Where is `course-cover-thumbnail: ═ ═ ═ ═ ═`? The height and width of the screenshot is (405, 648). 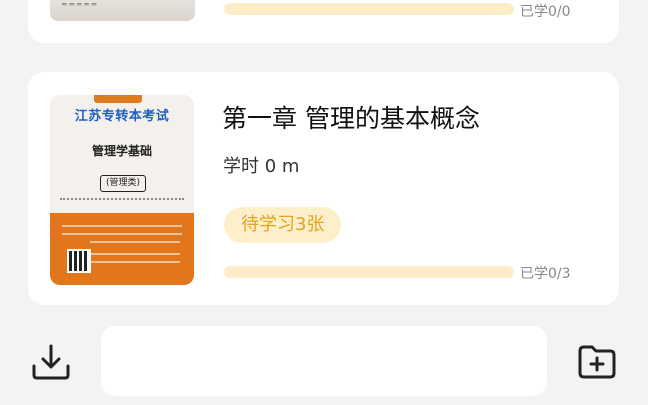 course-cover-thumbnail: ═ ═ ═ ═ ═ is located at coordinates (122, 10).